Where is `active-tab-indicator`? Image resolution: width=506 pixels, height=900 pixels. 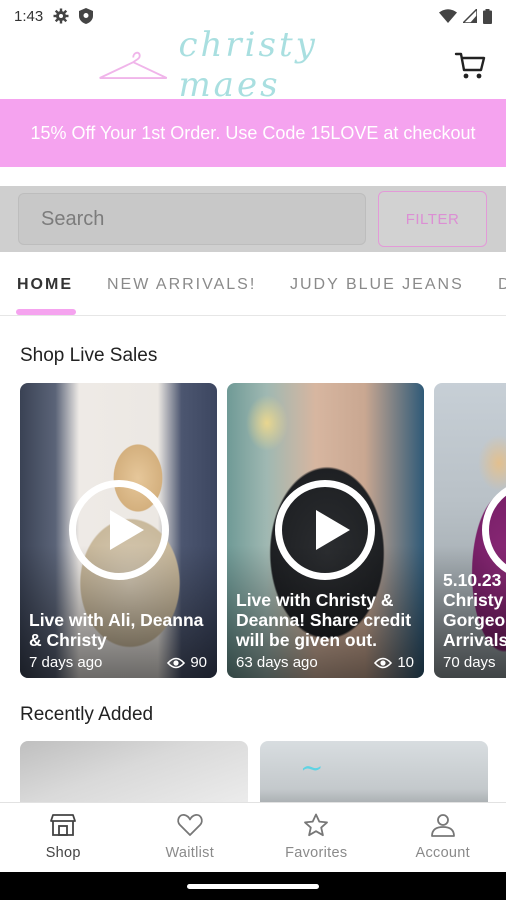 active-tab-indicator is located at coordinates (46, 312).